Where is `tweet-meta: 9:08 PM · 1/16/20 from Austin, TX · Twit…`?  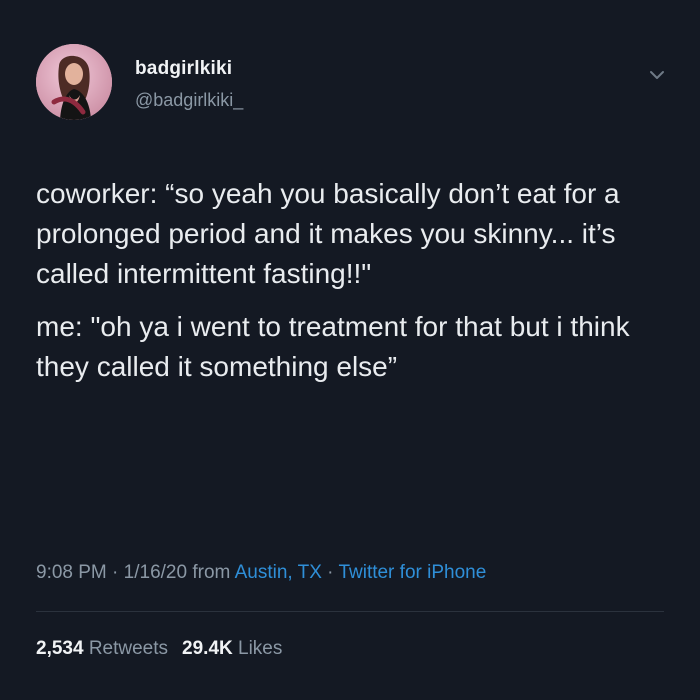 tweet-meta: 9:08 PM · 1/16/20 from Austin, TX · Twit… is located at coordinates (261, 573).